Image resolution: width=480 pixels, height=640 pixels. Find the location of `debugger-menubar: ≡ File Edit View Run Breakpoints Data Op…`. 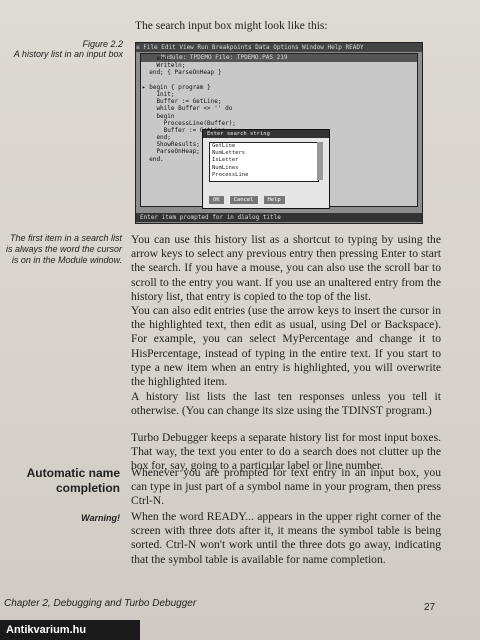

debugger-menubar: ≡ File Edit View Run Breakpoints Data Op… is located at coordinates (279, 47).